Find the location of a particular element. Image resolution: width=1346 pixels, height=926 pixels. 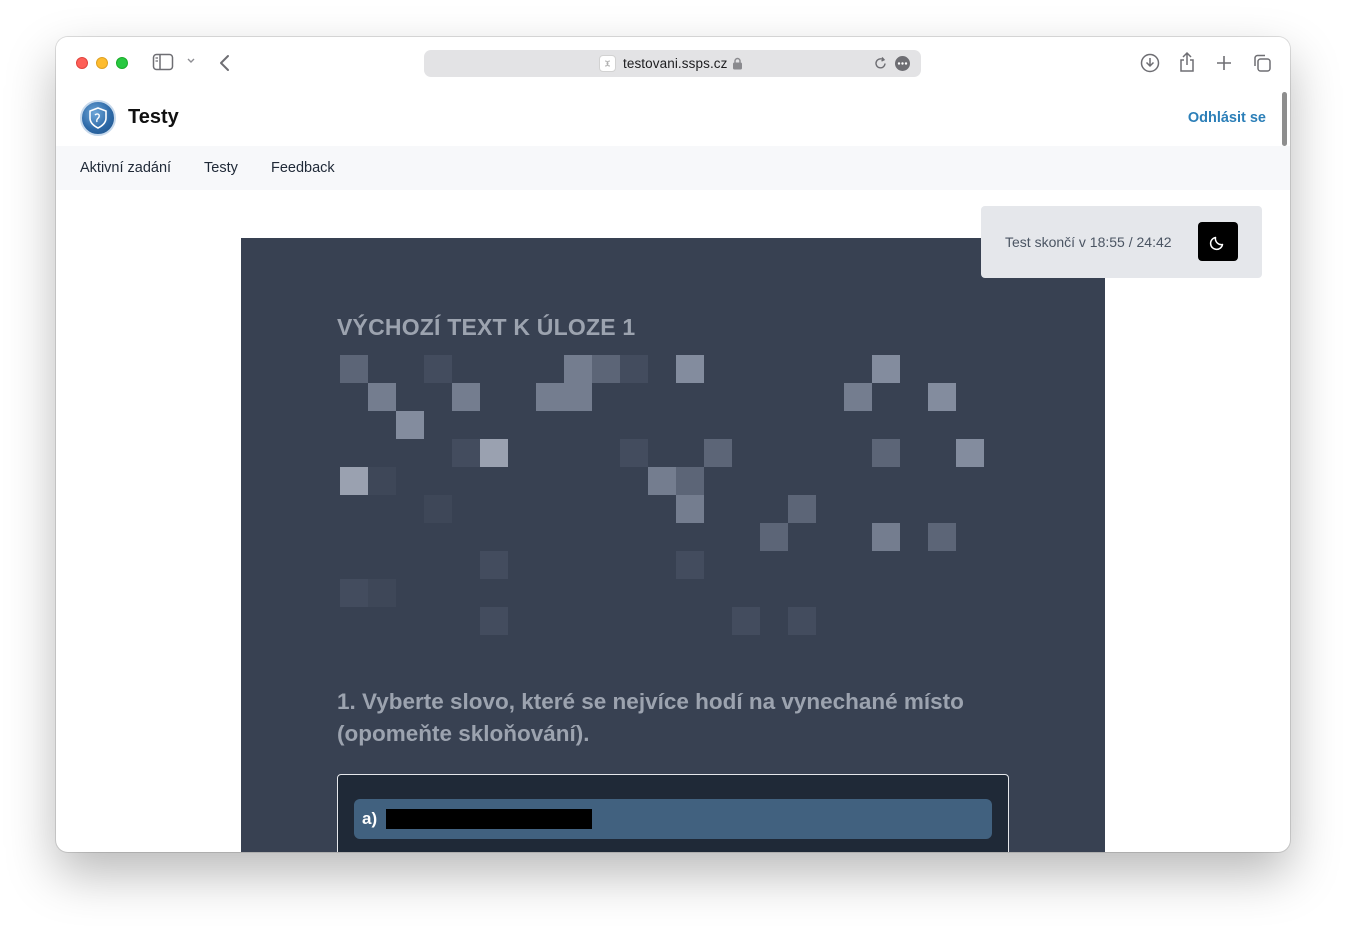

maximize-window-button is located at coordinates (122, 63).